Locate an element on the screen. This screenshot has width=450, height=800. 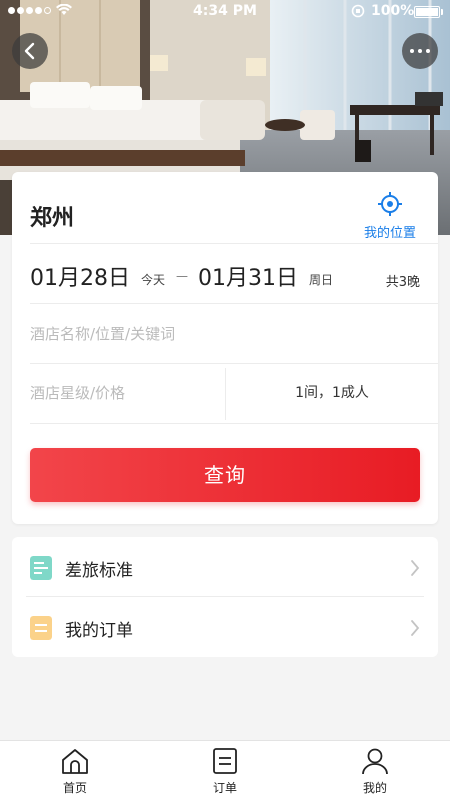
menu-item-my-orders: 我的订单 is located at coordinates (225, 627).